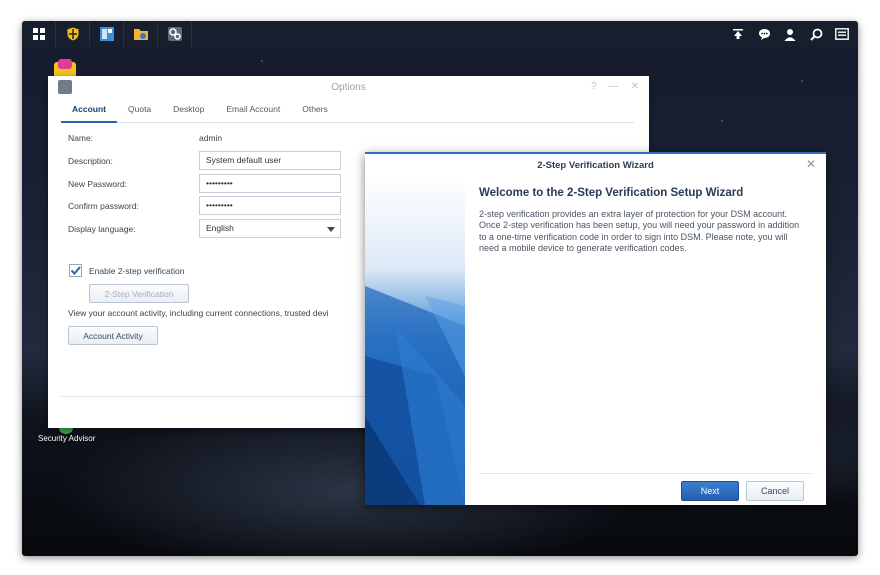 The width and height of the screenshot is (880, 575). What do you see at coordinates (139, 293) in the screenshot?
I see `2step-verification-button: 2-Step Verification` at bounding box center [139, 293].